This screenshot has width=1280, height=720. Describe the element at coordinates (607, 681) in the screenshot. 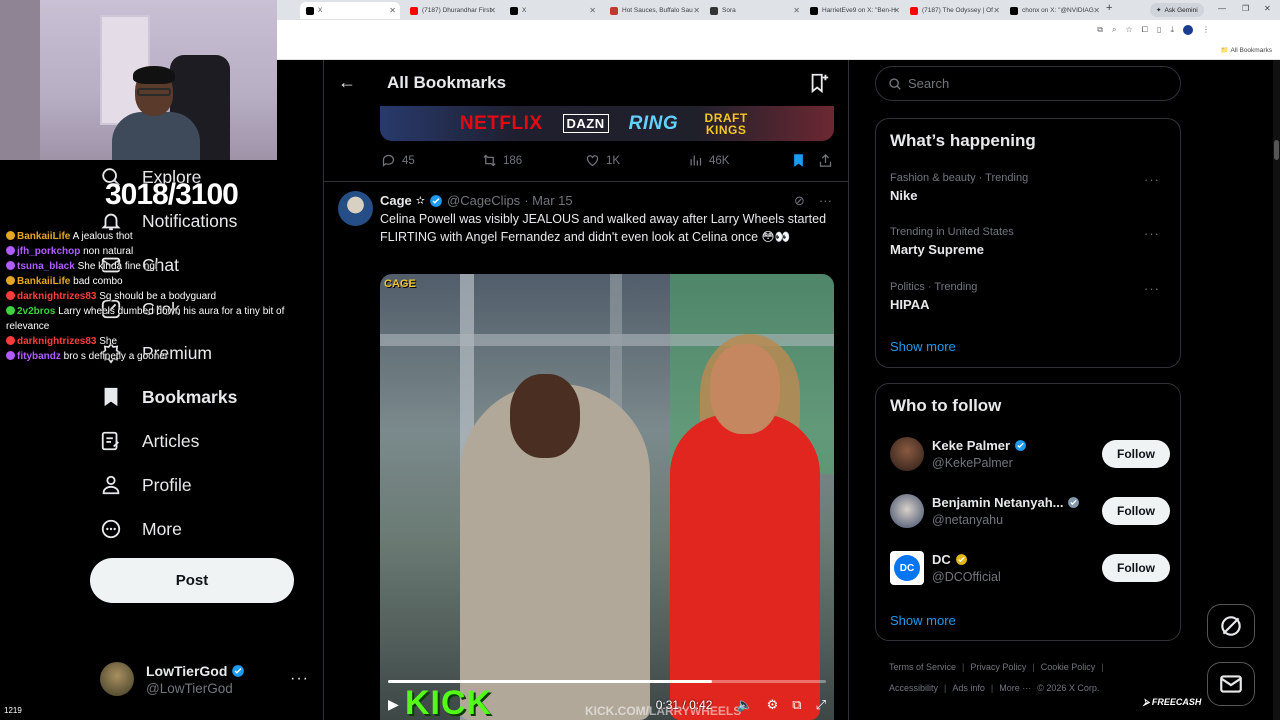

I see `video-progress-bar` at that location.